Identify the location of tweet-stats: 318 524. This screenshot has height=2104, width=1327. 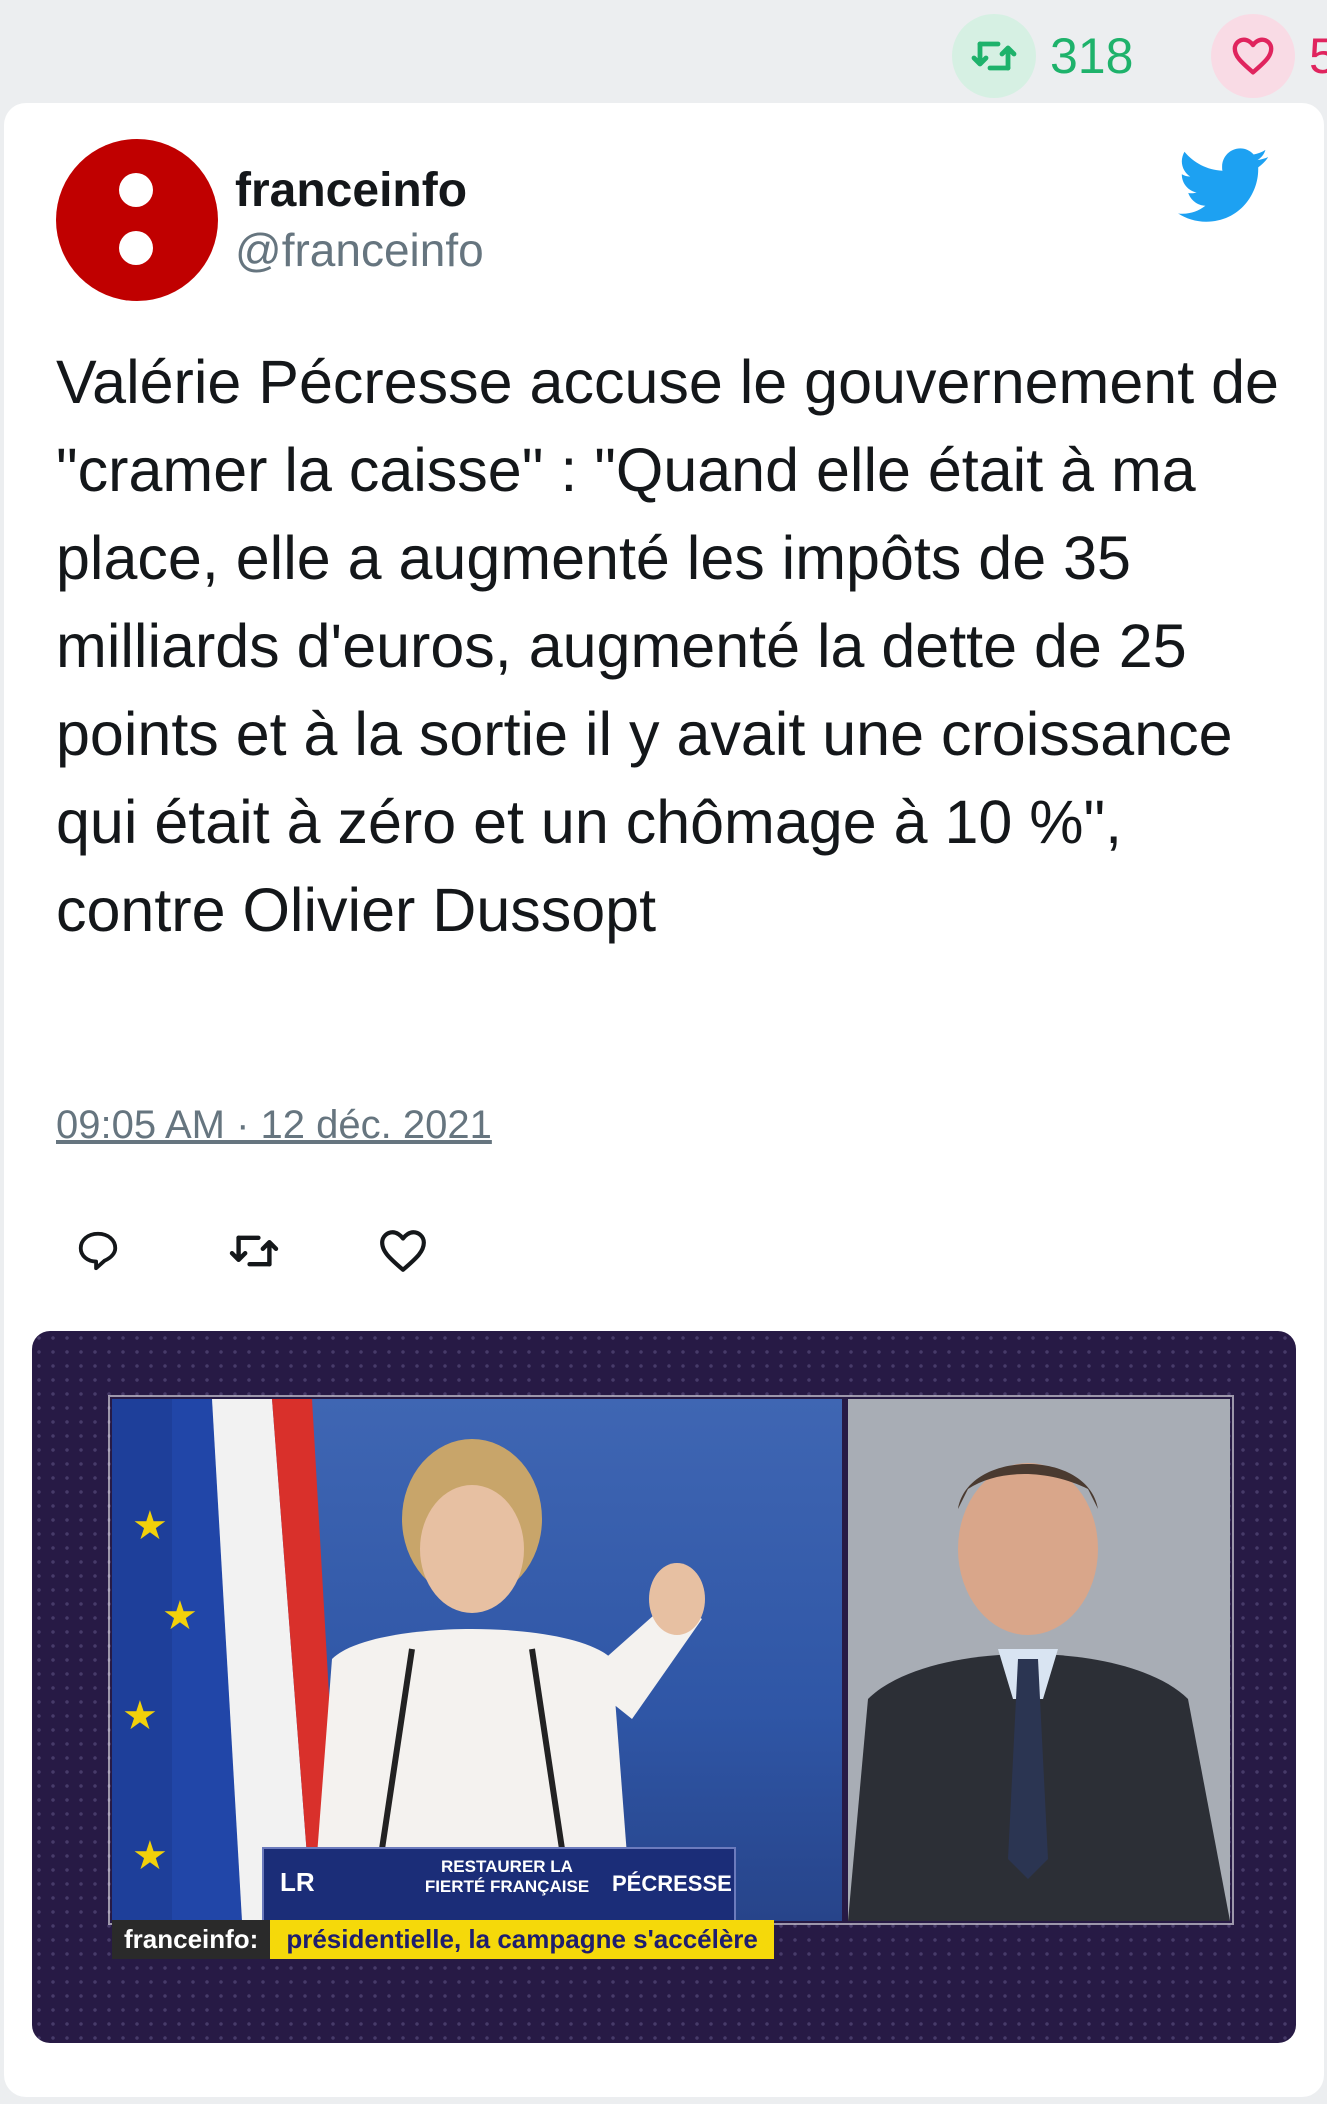
(1027, 50).